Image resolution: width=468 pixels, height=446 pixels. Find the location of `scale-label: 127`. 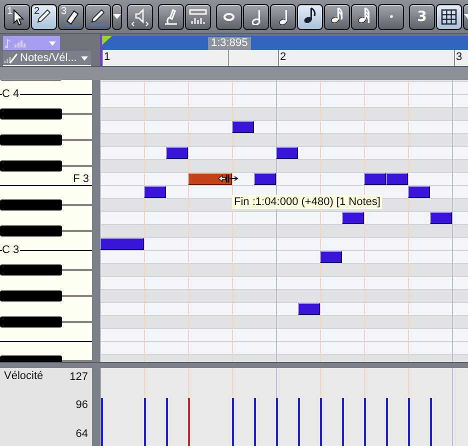

scale-label: 127 is located at coordinates (79, 377).